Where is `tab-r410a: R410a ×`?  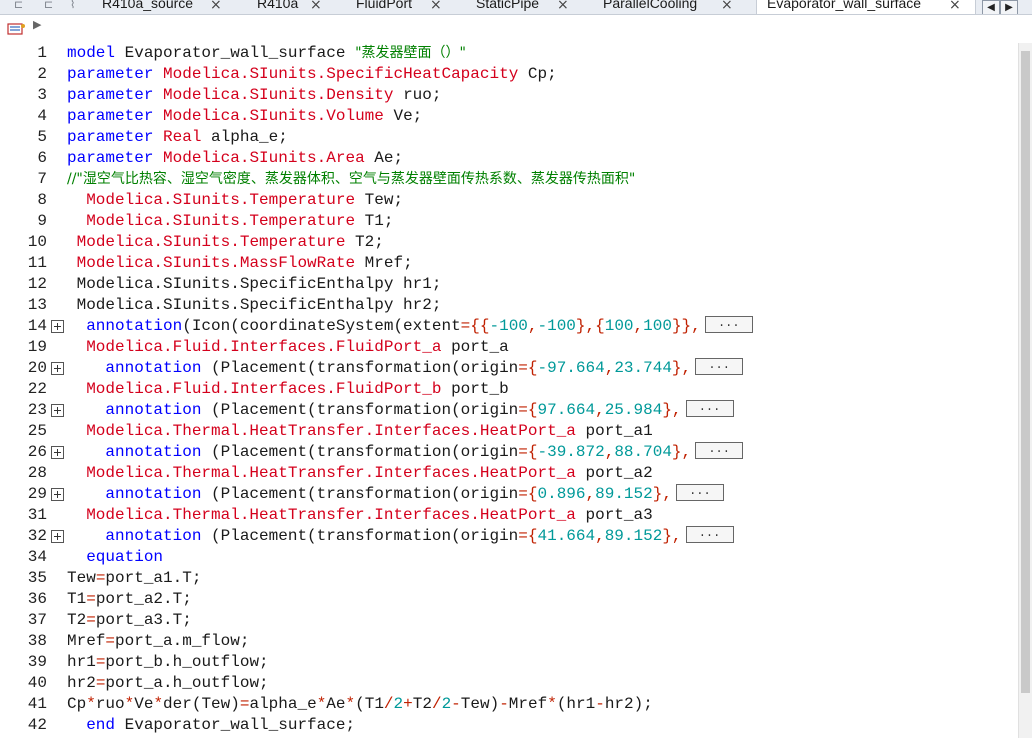 tab-r410a: R410a × is located at coordinates (289, 7).